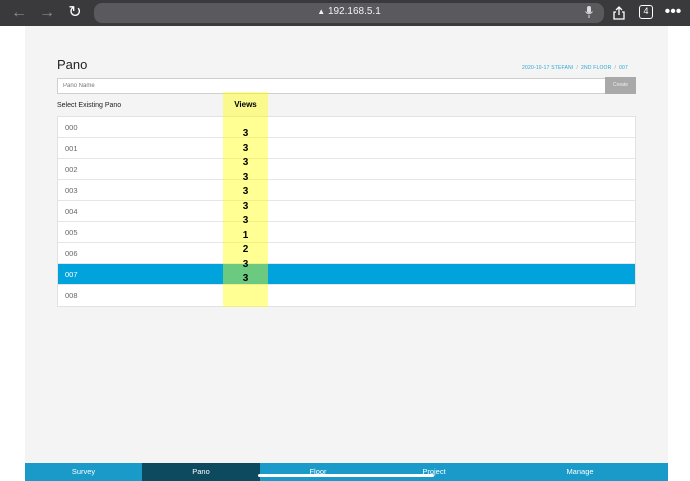 The image size is (690, 481). I want to click on pano-row: 007, so click(346, 274).